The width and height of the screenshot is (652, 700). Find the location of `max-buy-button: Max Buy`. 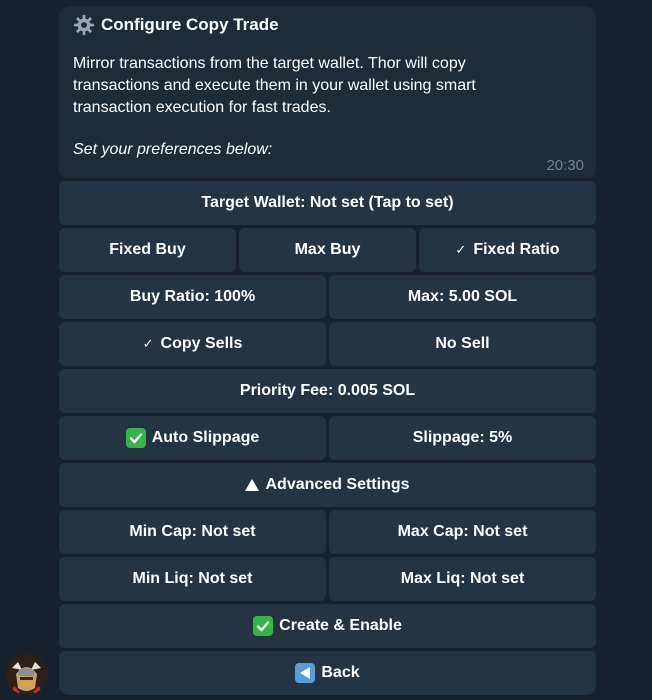

max-buy-button: Max Buy is located at coordinates (327, 250).